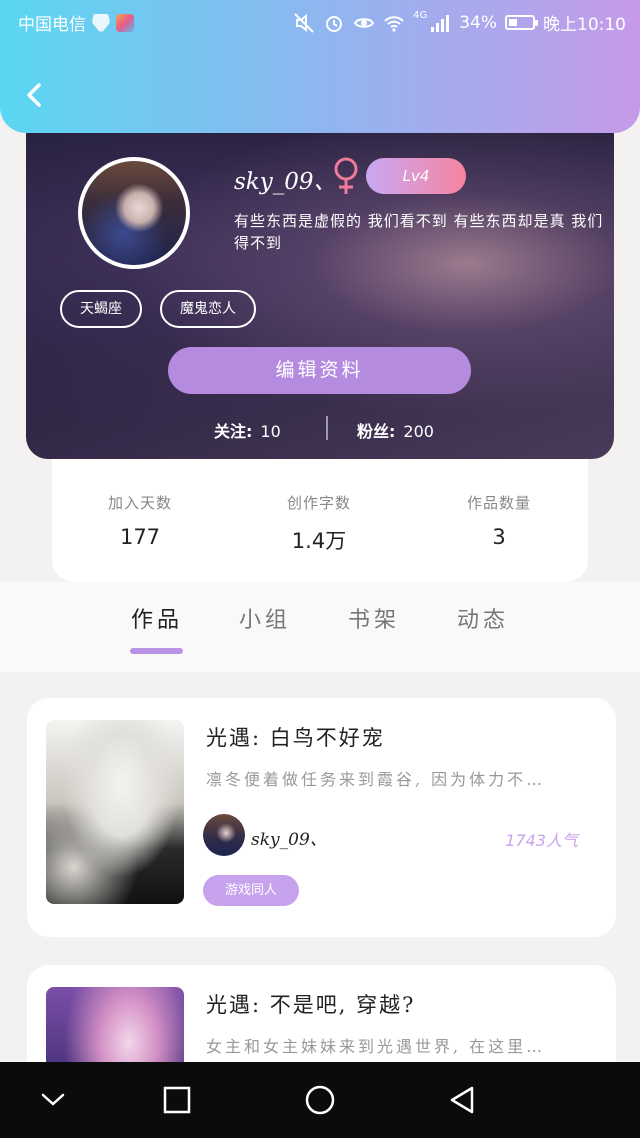  I want to click on edit-profile-button: 编辑资料, so click(319, 370).